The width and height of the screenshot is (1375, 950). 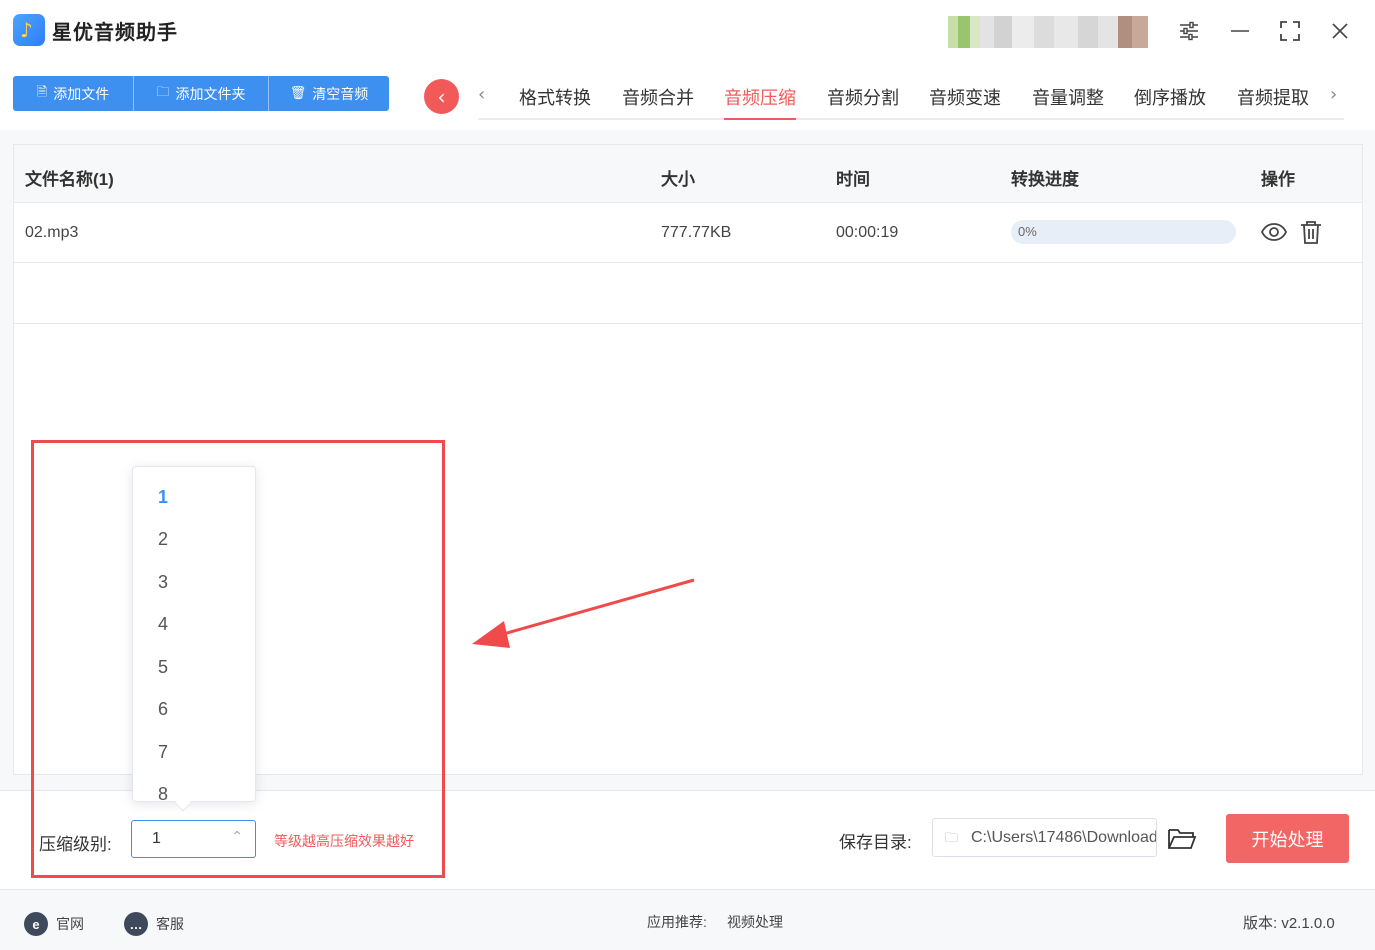 What do you see at coordinates (163, 539) in the screenshot?
I see `dropdown-option: 2` at bounding box center [163, 539].